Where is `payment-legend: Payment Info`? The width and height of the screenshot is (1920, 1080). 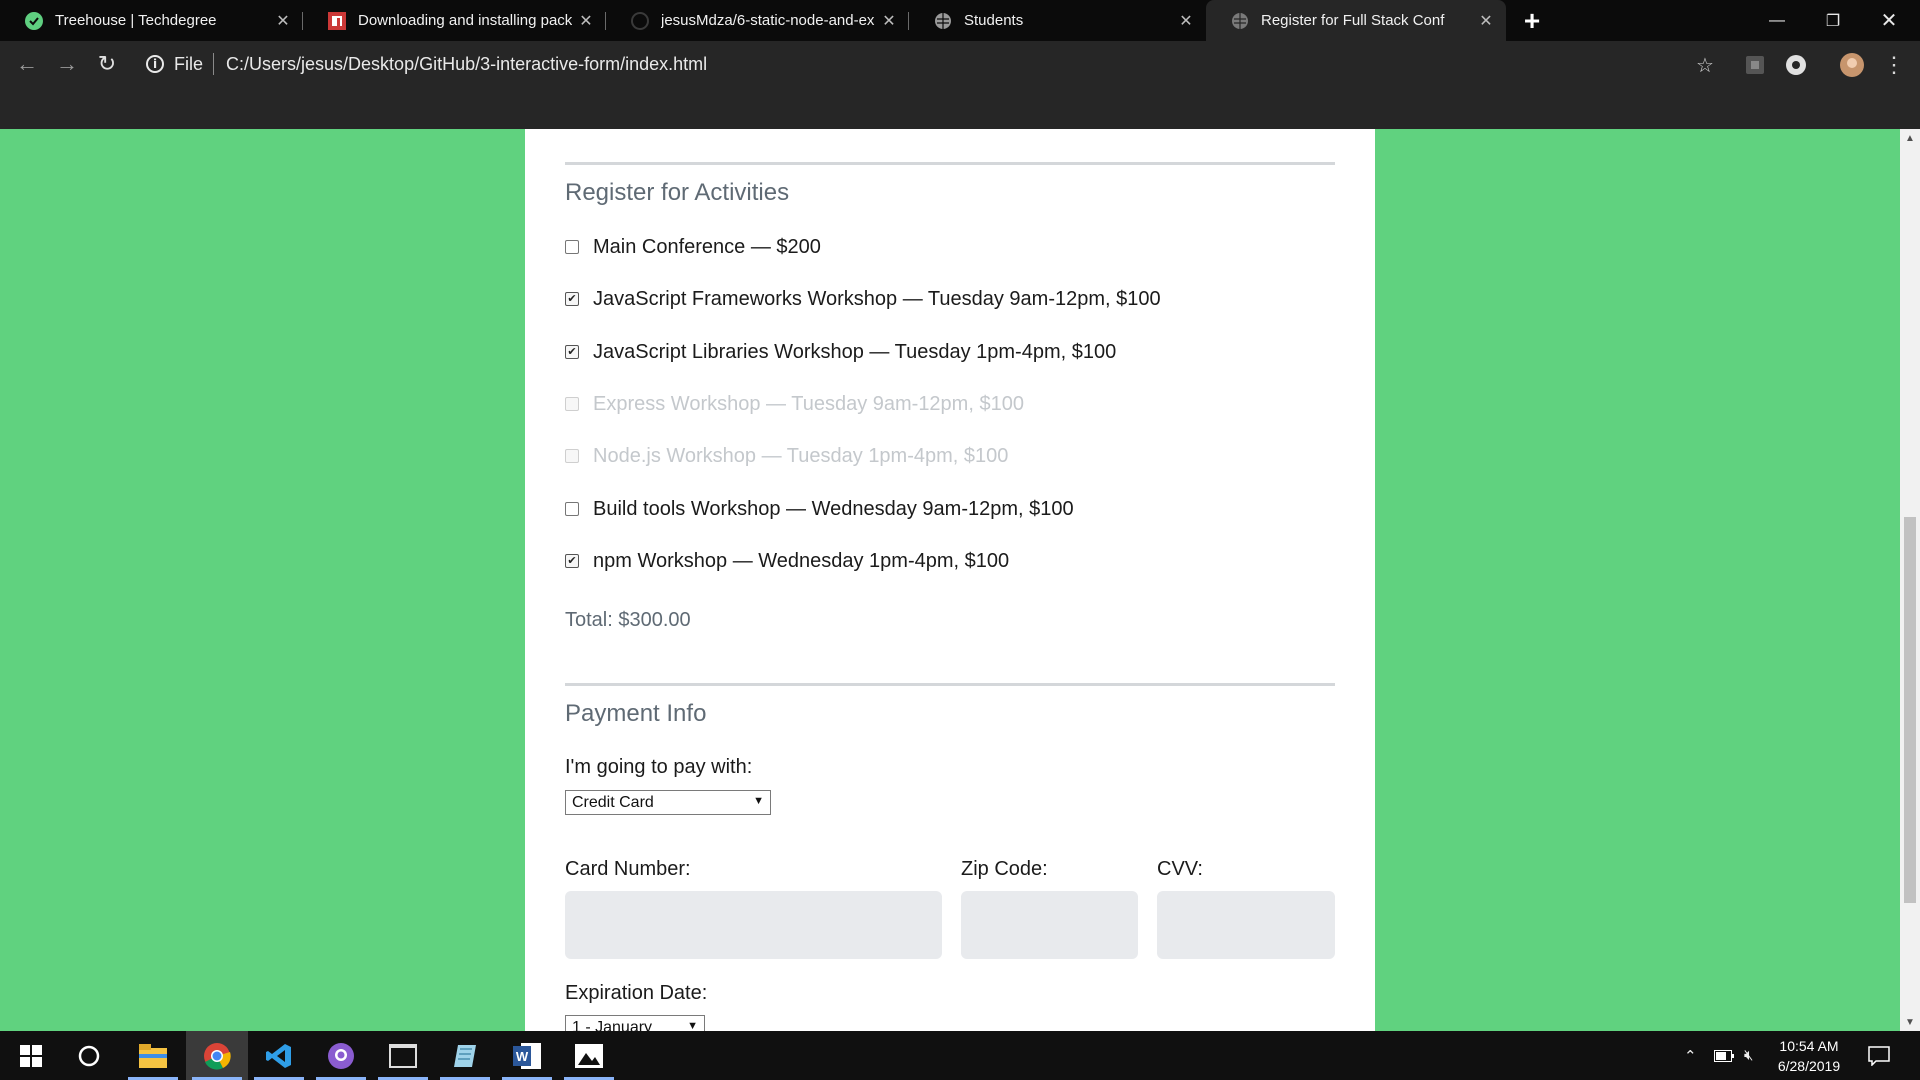
payment-legend: Payment Info is located at coordinates (636, 713).